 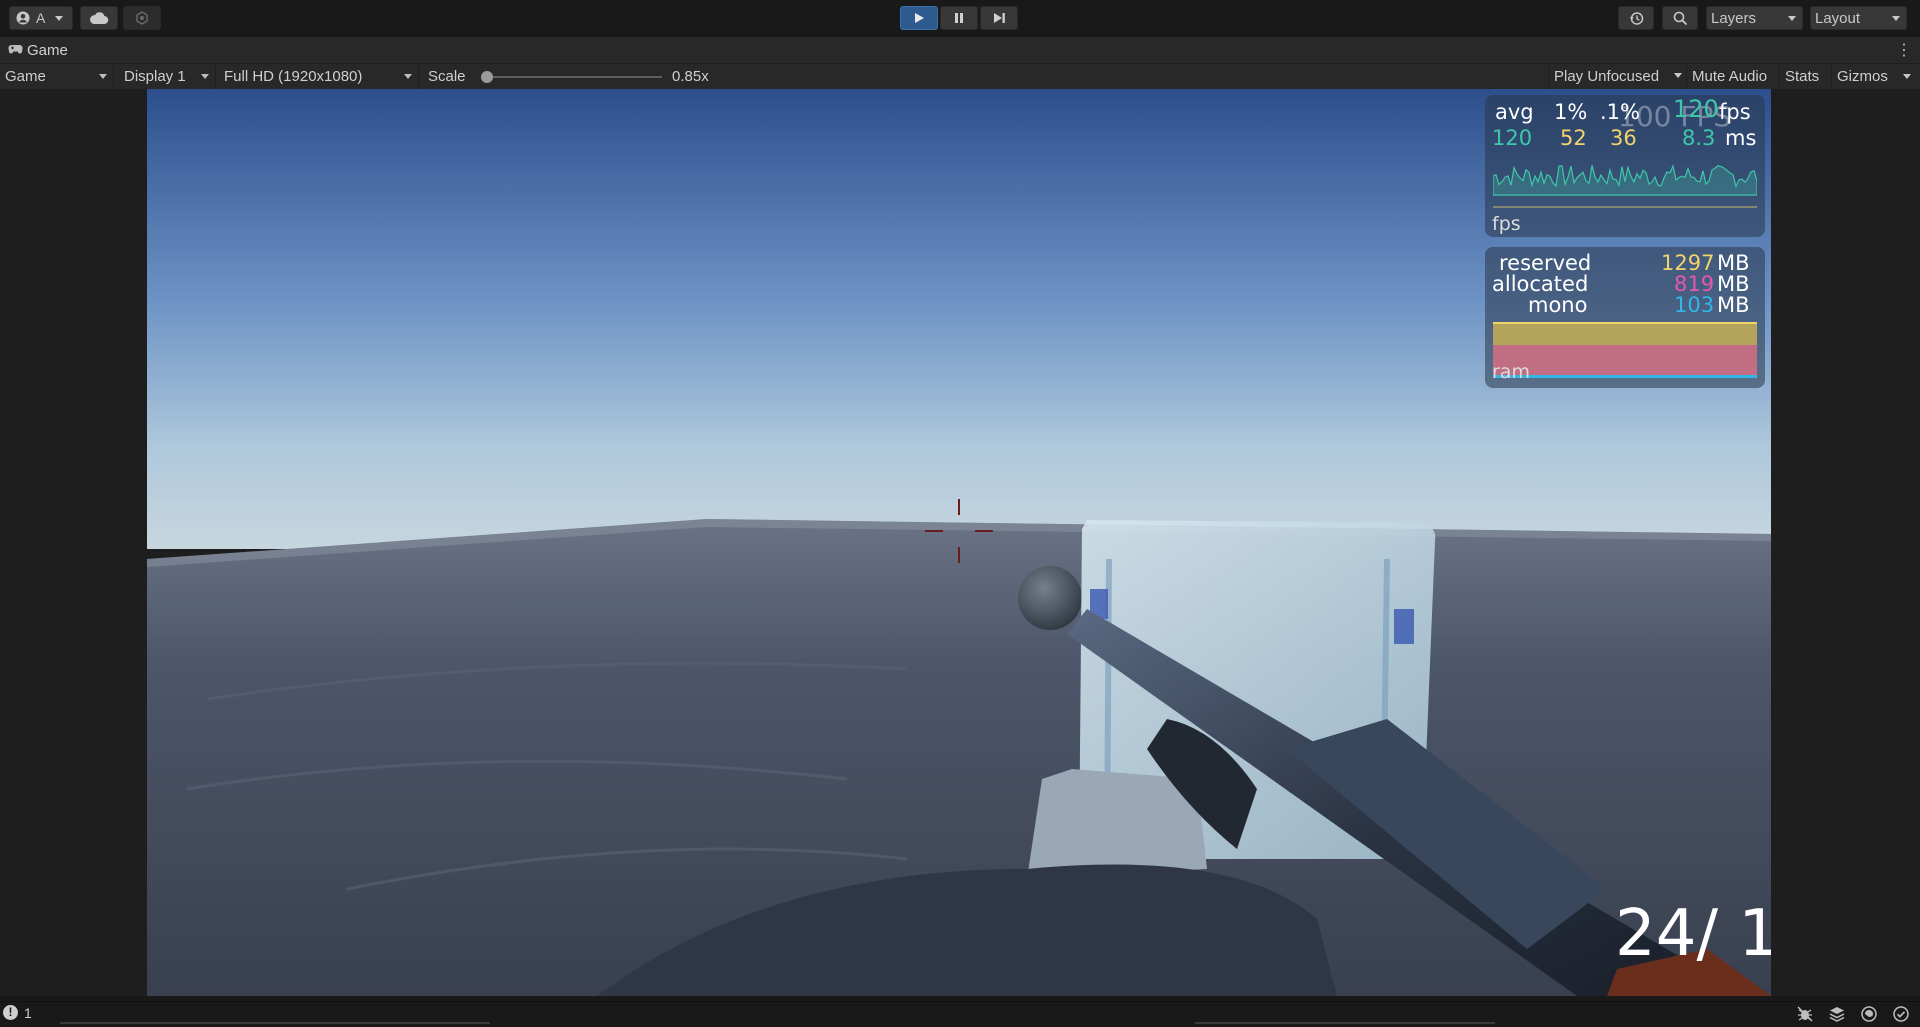 What do you see at coordinates (1696, 109) in the screenshot?
I see `fps-value: 120` at bounding box center [1696, 109].